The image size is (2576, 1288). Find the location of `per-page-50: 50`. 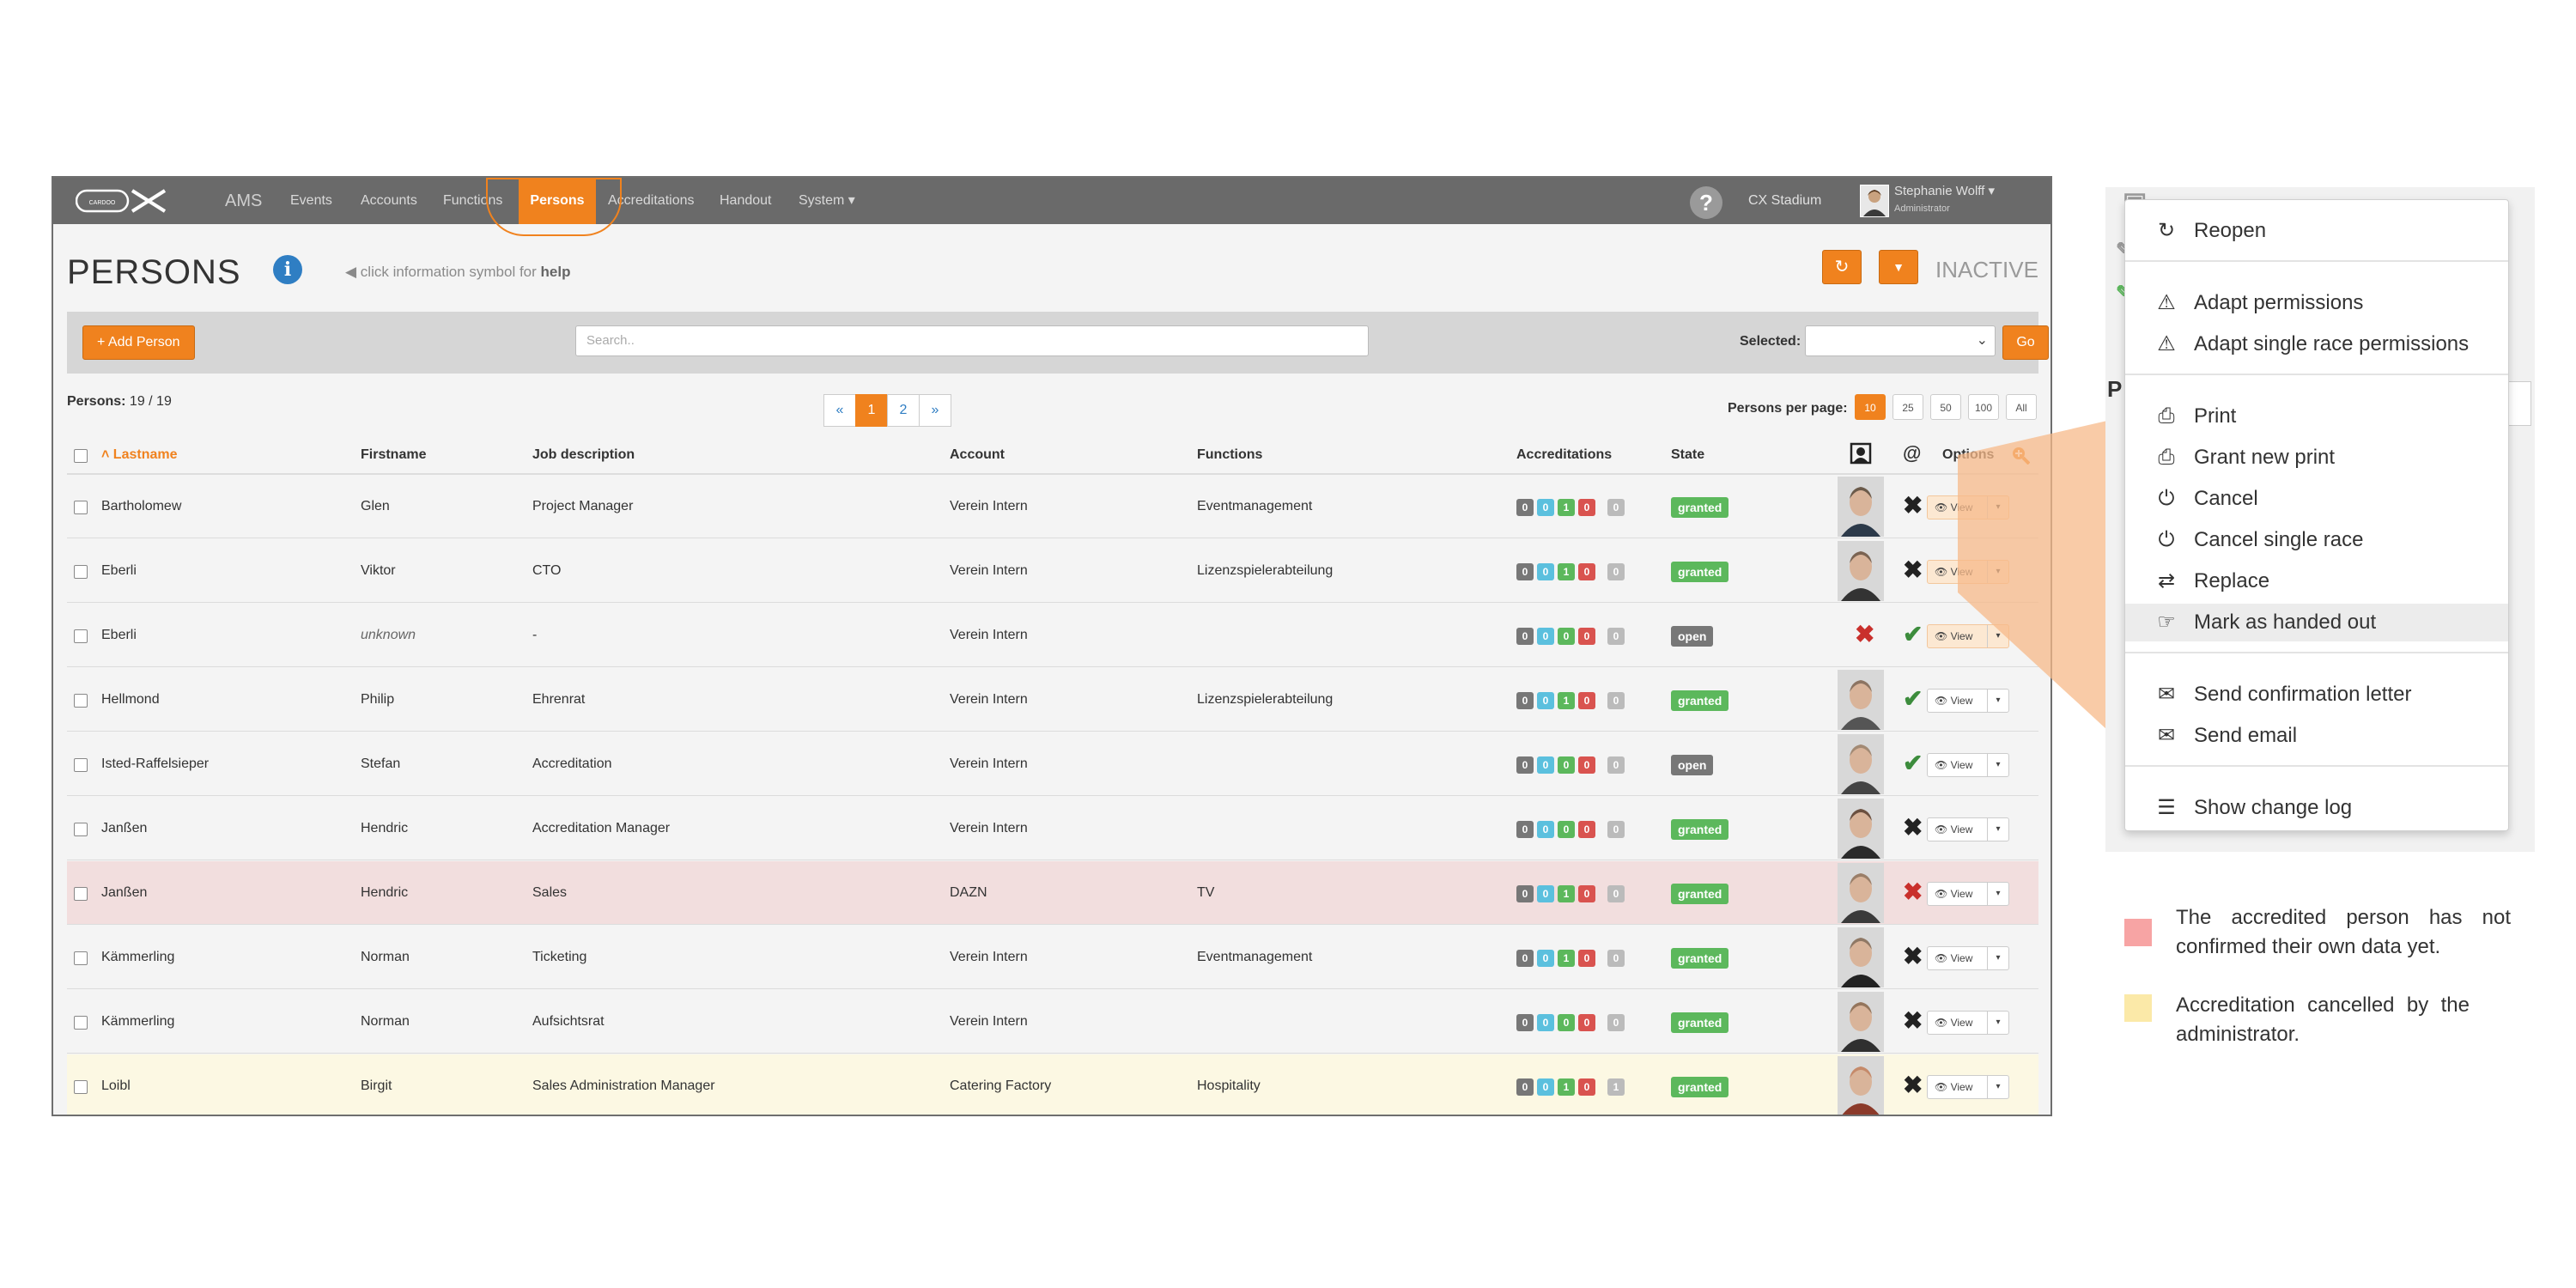

per-page-50: 50 is located at coordinates (1945, 407).